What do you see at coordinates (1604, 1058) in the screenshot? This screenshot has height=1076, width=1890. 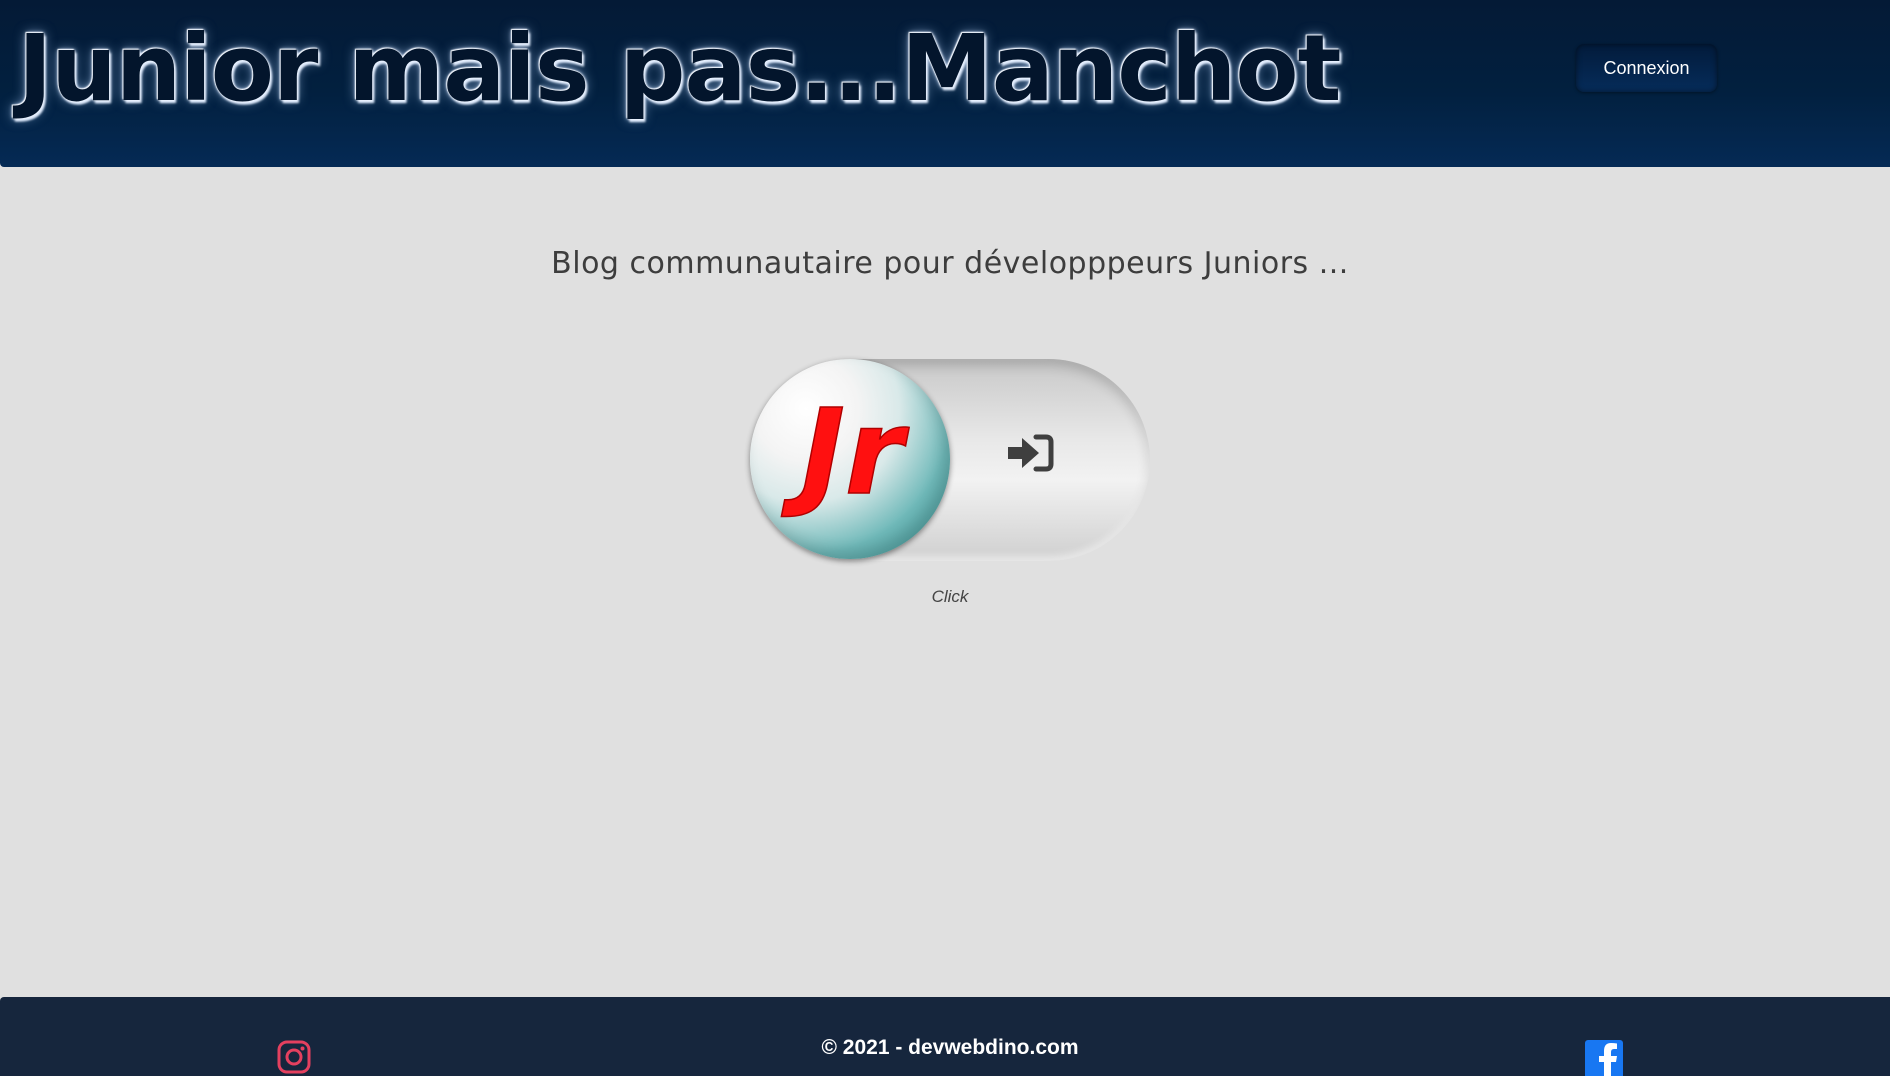 I see `facebook-icon` at bounding box center [1604, 1058].